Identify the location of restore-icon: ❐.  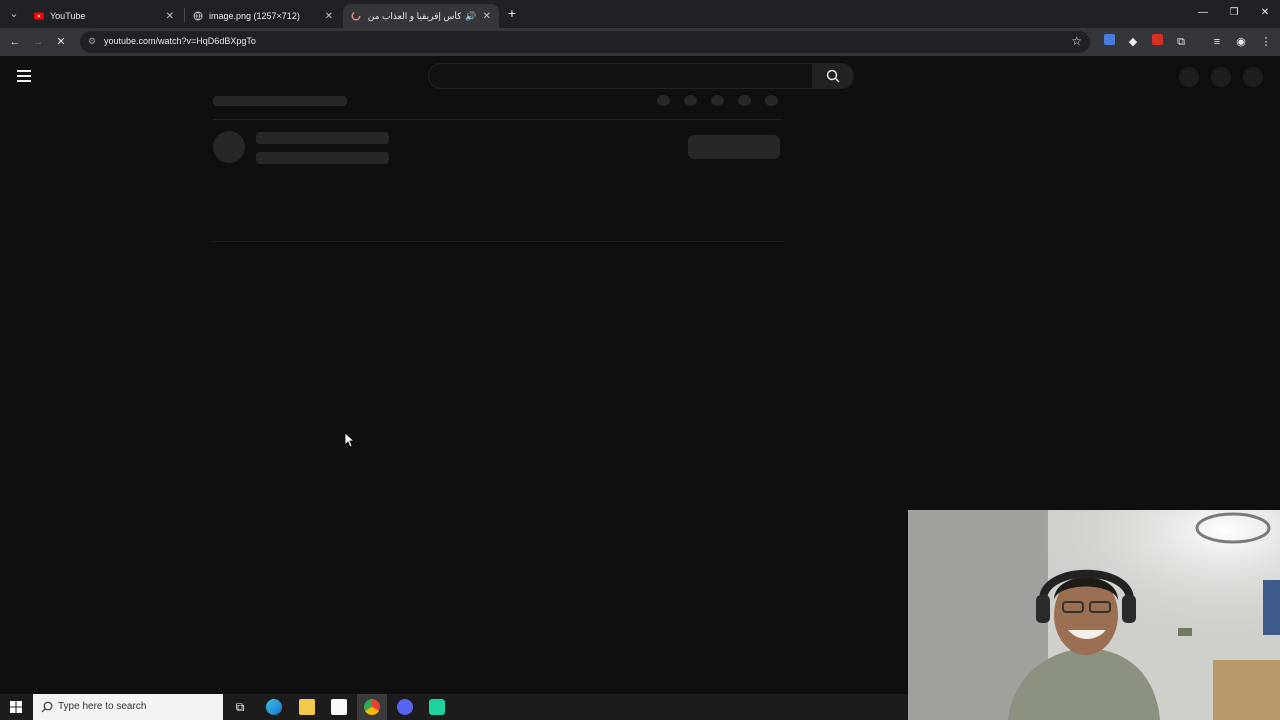
(1234, 13).